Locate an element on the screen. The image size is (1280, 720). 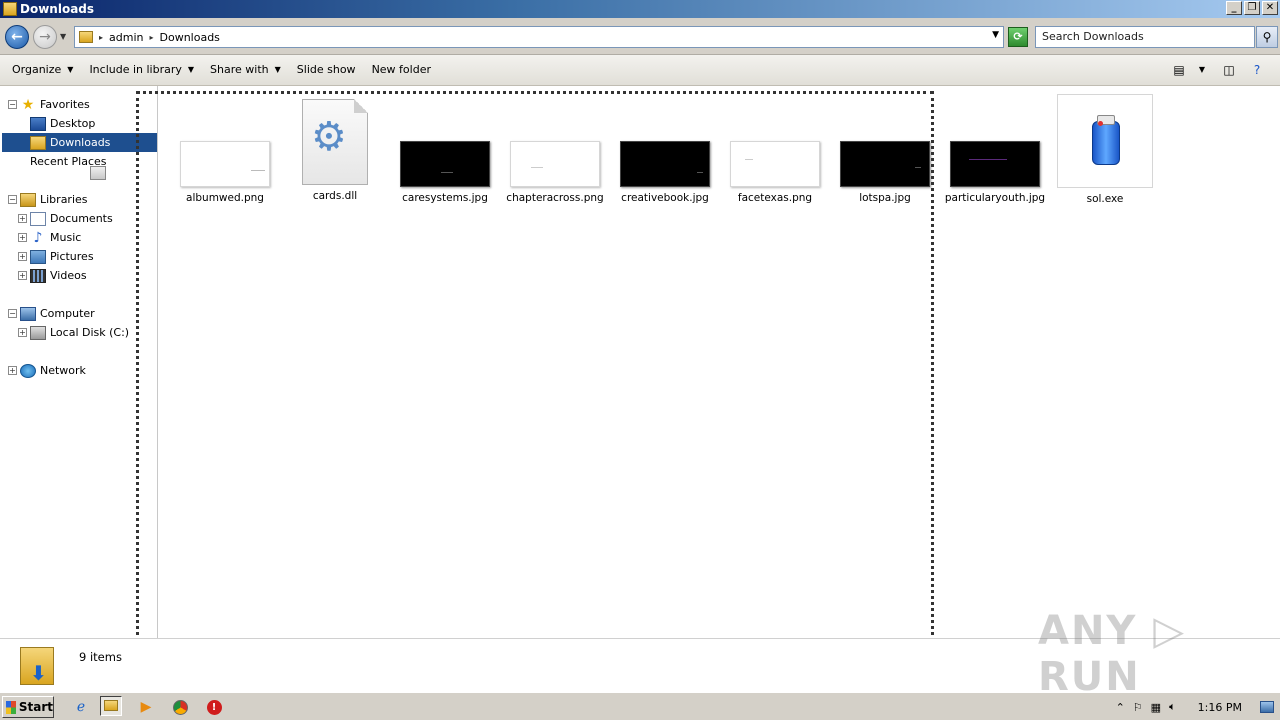
restore-button: ❐ is located at coordinates (1252, 8).